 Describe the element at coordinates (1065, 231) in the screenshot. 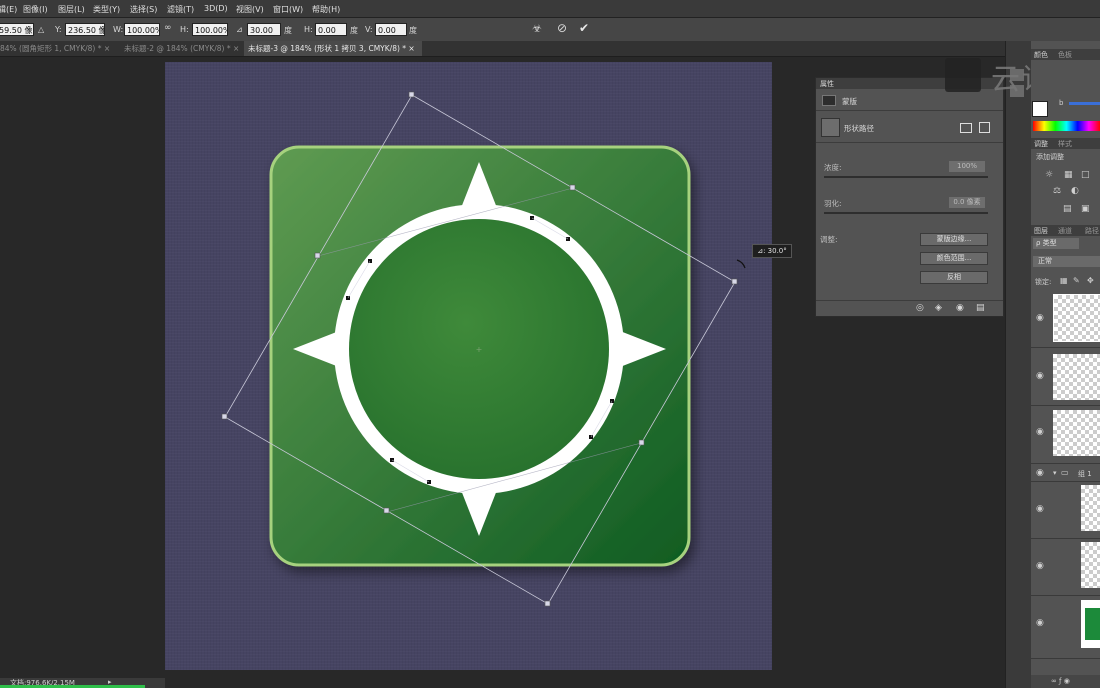

I see `tab-channels: 通道` at that location.